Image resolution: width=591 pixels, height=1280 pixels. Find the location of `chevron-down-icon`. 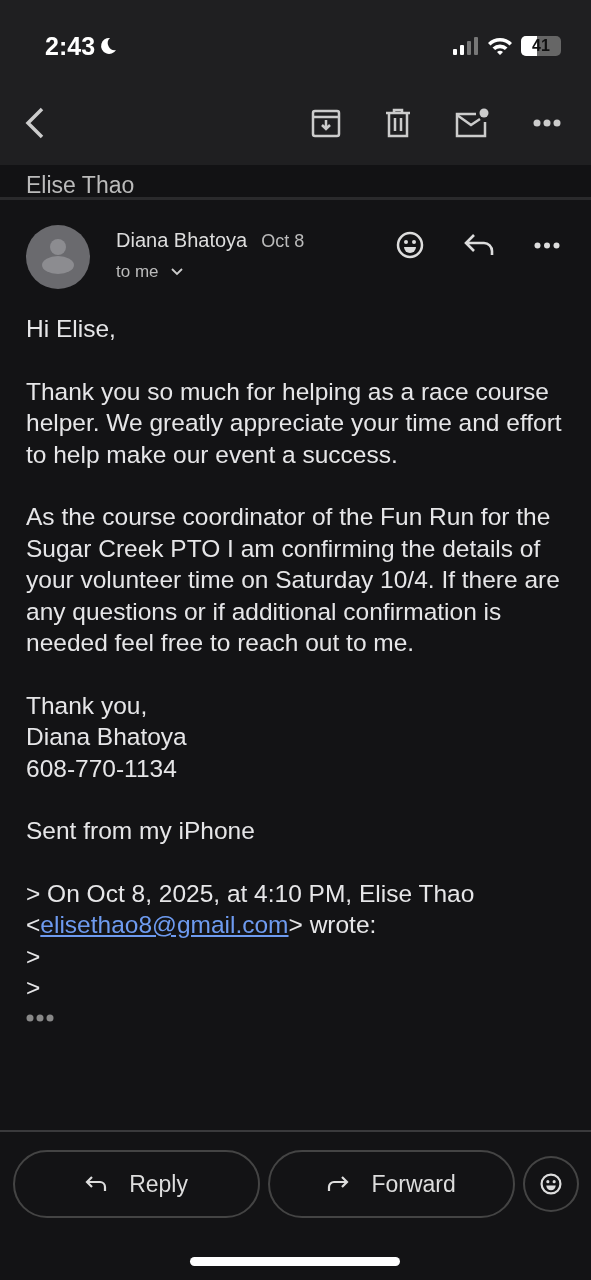

chevron-down-icon is located at coordinates (176, 272).